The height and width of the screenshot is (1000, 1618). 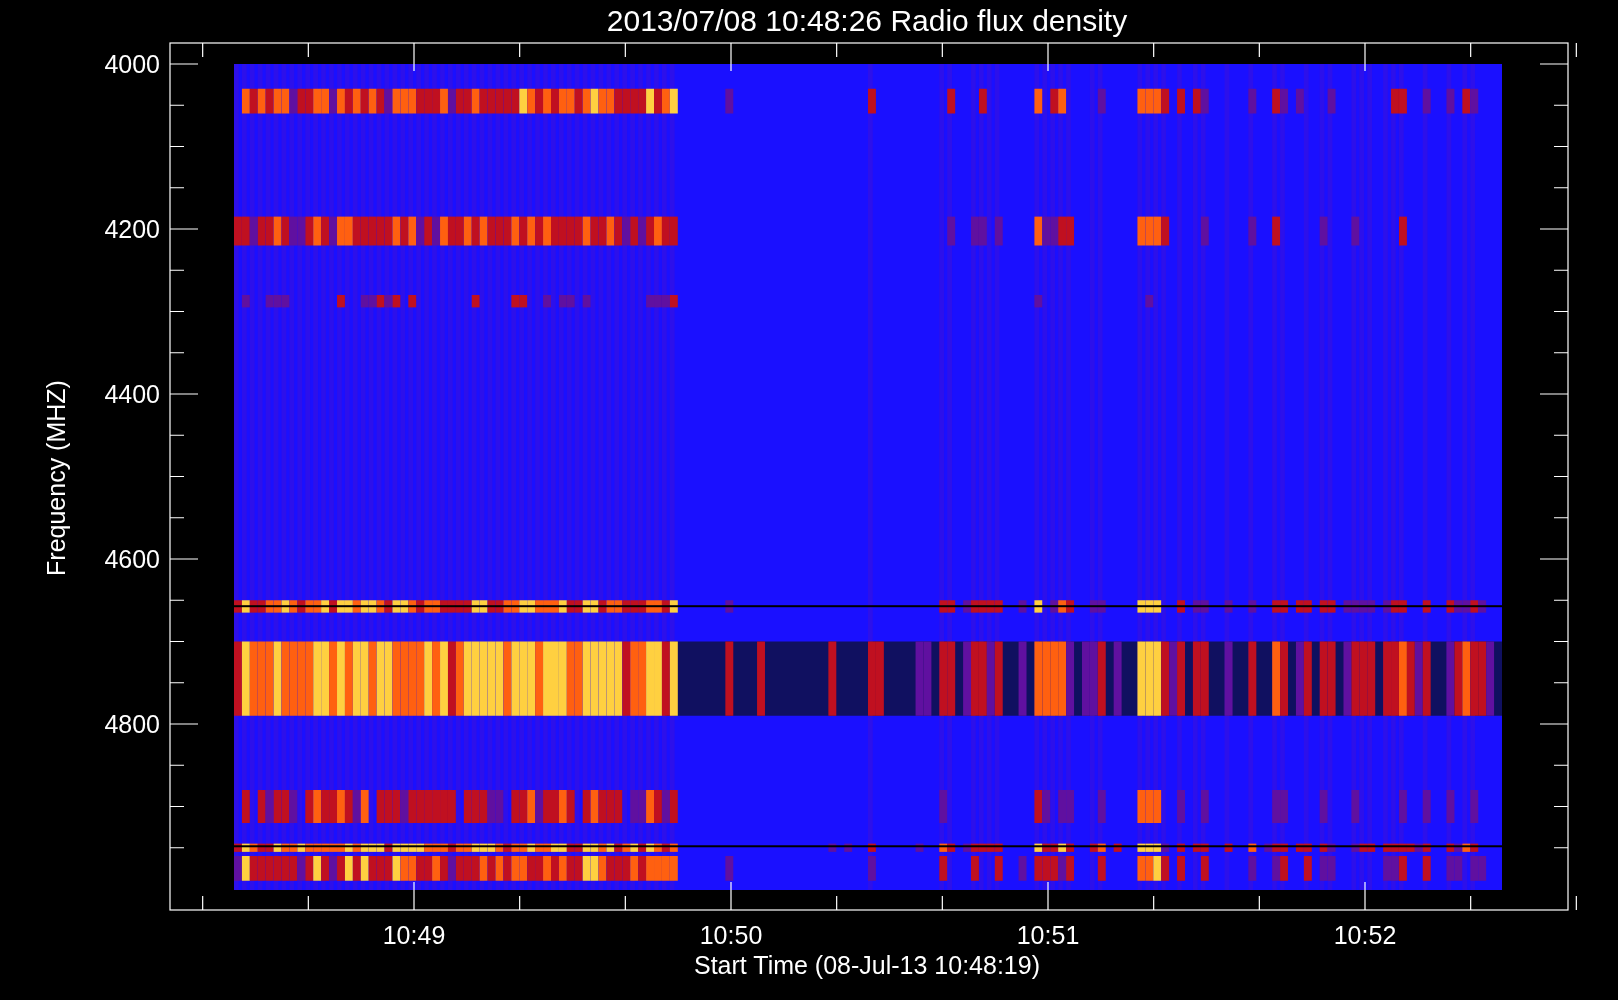 What do you see at coordinates (132, 559) in the screenshot?
I see `y-tick-label: 4600` at bounding box center [132, 559].